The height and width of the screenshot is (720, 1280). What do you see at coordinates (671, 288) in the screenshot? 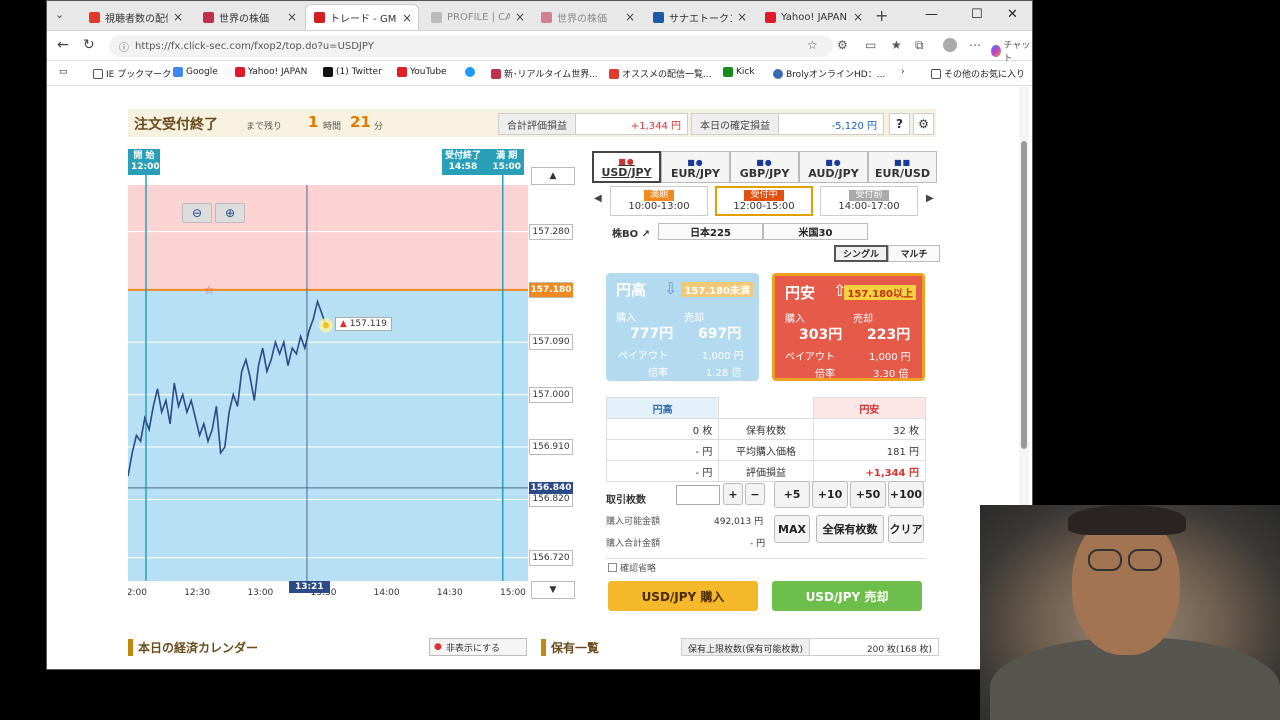
I see `arrow-down-icon: ⇩` at bounding box center [671, 288].